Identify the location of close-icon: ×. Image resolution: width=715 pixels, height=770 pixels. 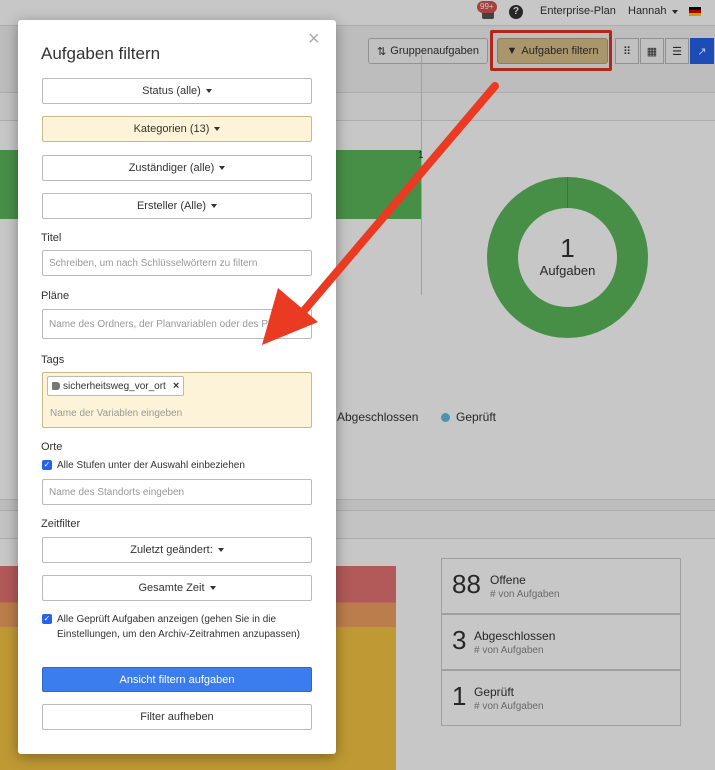
(314, 39).